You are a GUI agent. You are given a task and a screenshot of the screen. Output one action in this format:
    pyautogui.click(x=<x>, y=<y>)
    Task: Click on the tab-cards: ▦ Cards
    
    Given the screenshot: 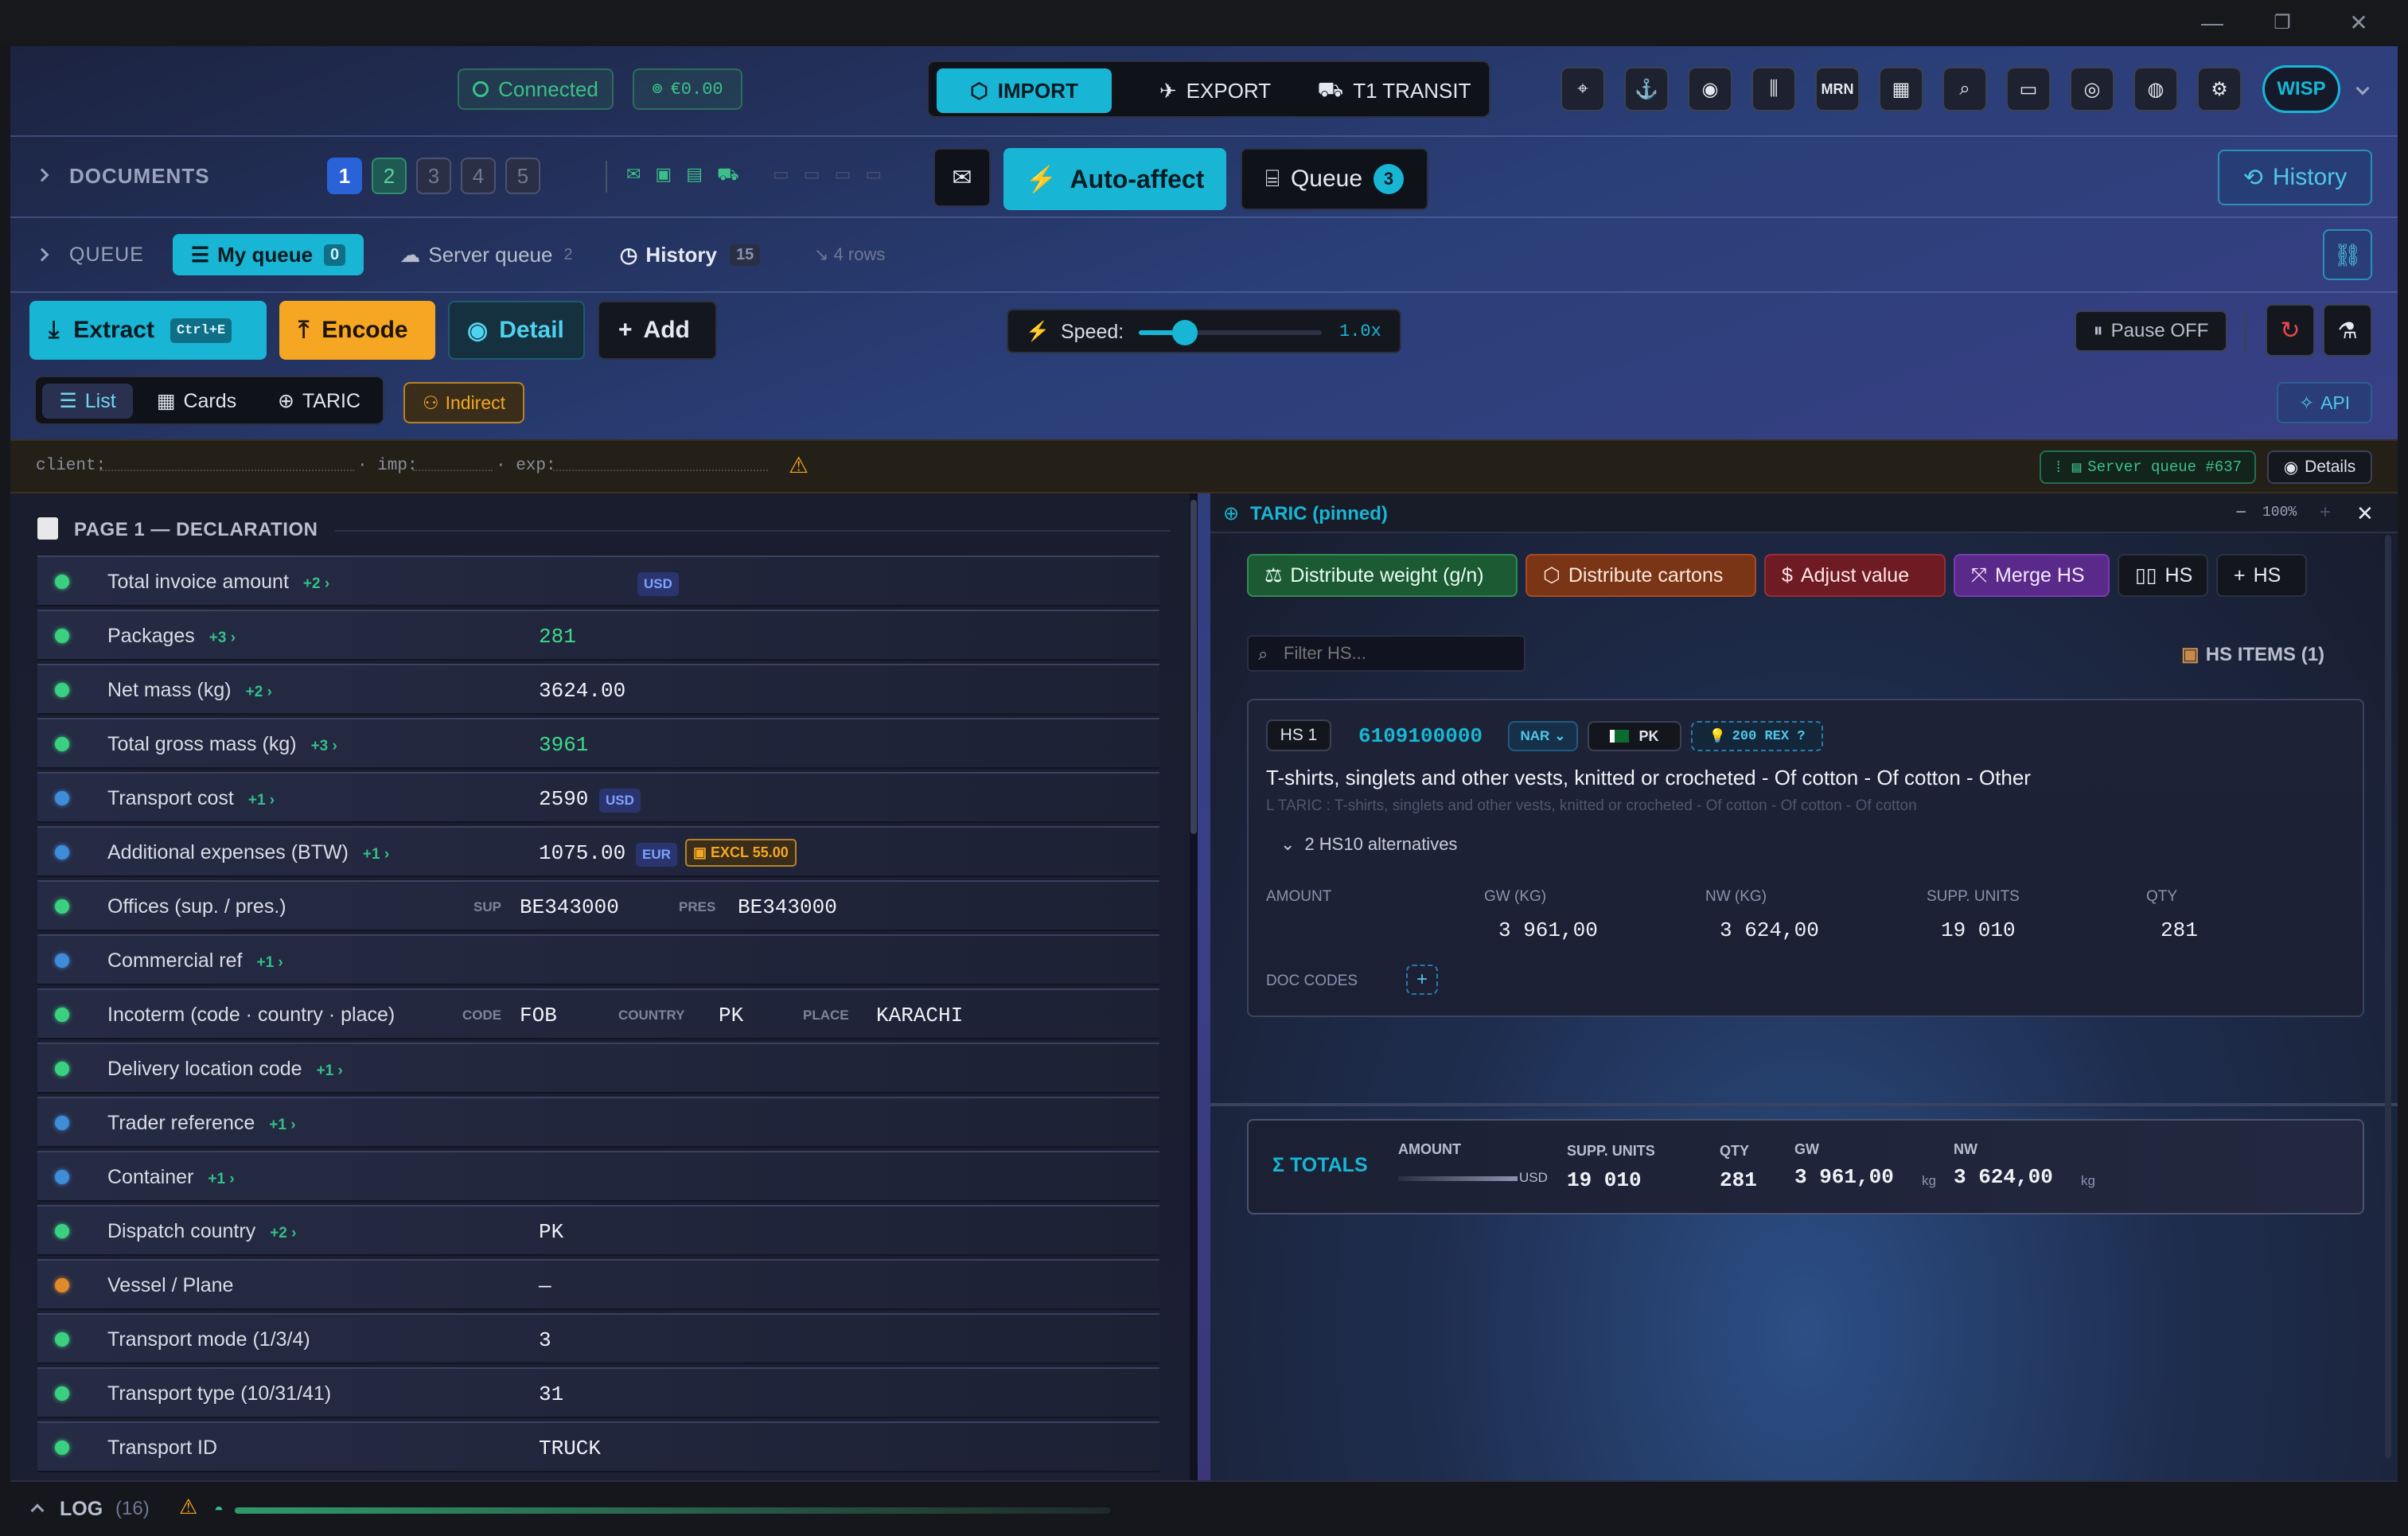 What is the action you would take?
    pyautogui.click(x=197, y=401)
    